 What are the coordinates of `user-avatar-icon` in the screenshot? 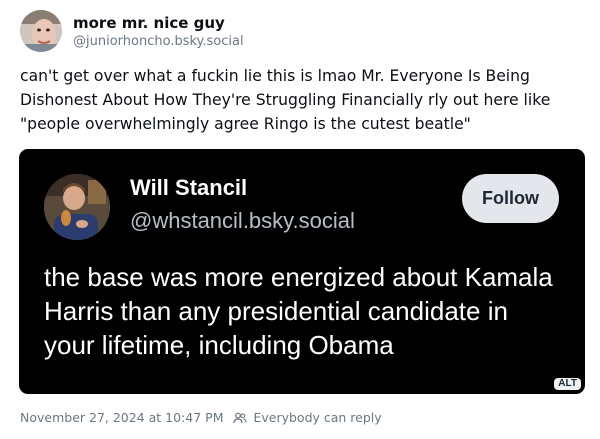 It's located at (41, 31).